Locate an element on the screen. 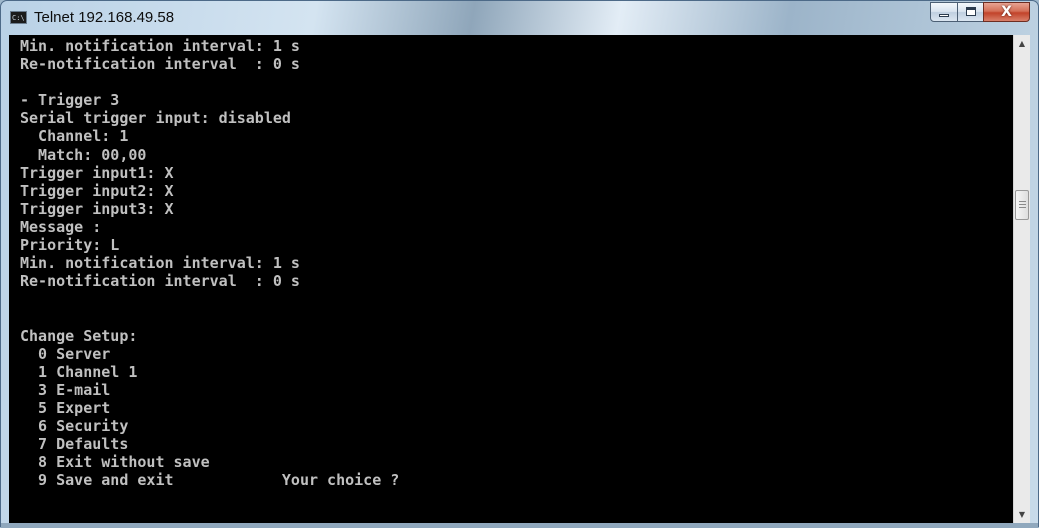 This screenshot has height=528, width=1039. scroll-up-arrow-icon: ▲ is located at coordinates (1022, 43).